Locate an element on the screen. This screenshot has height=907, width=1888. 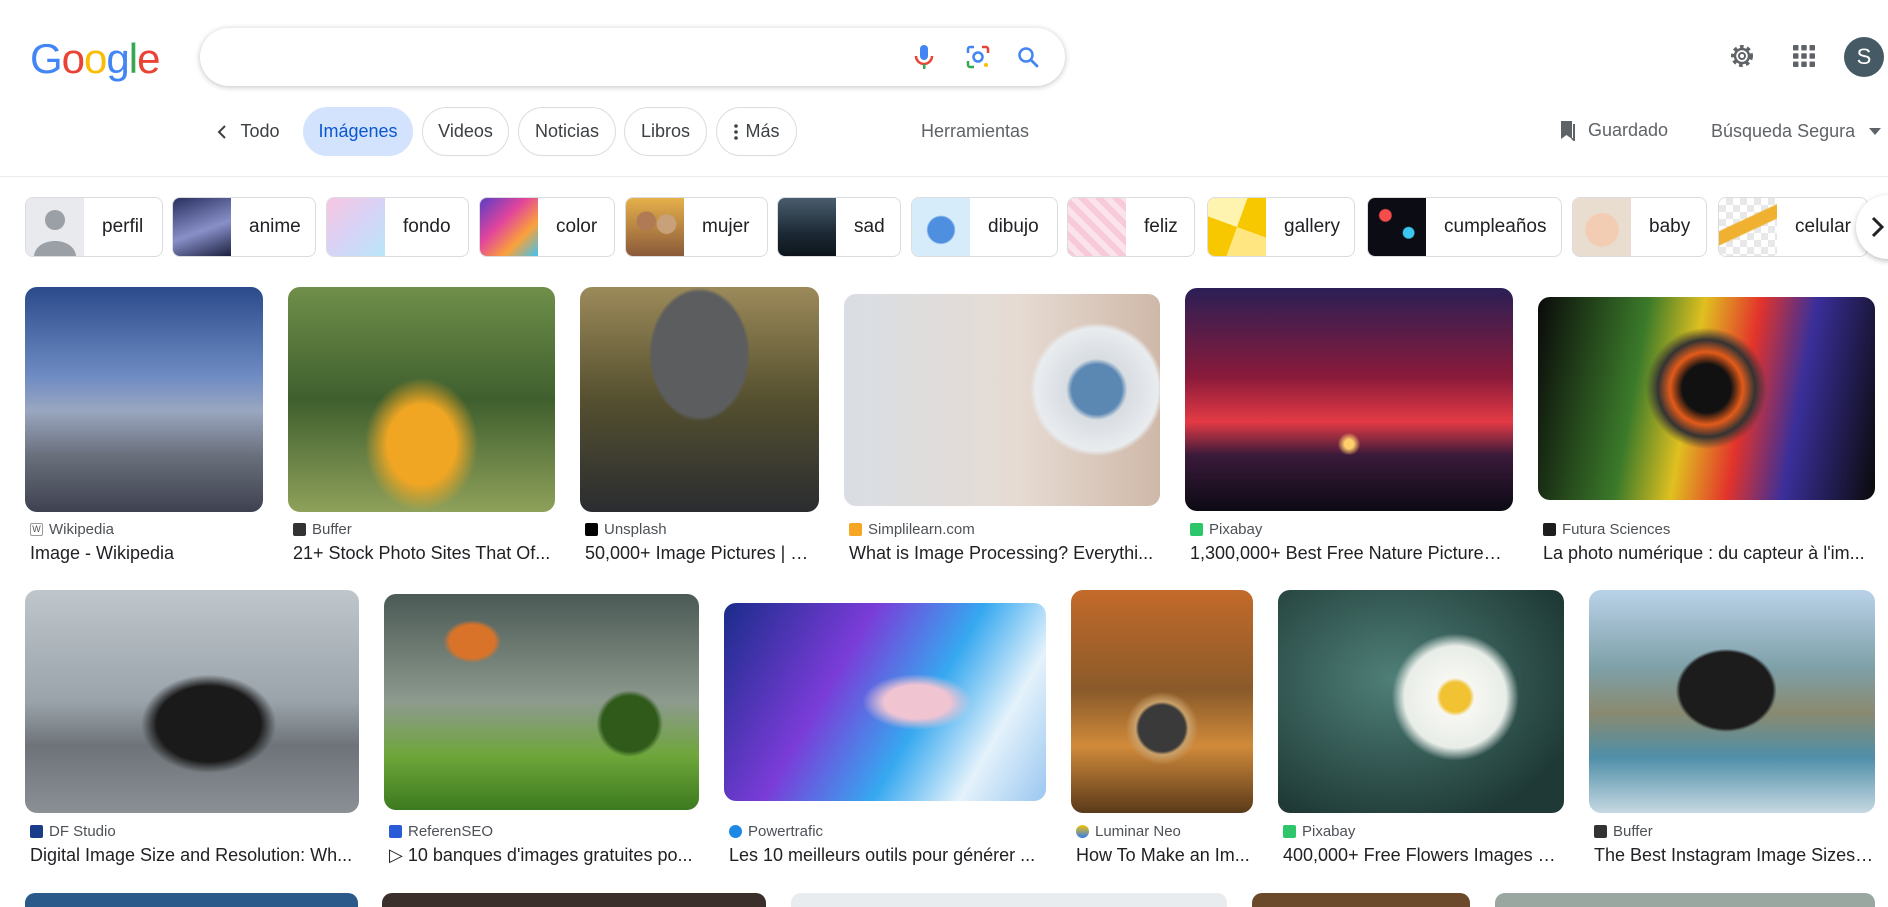
chip-gallery: gallery is located at coordinates (1281, 227).